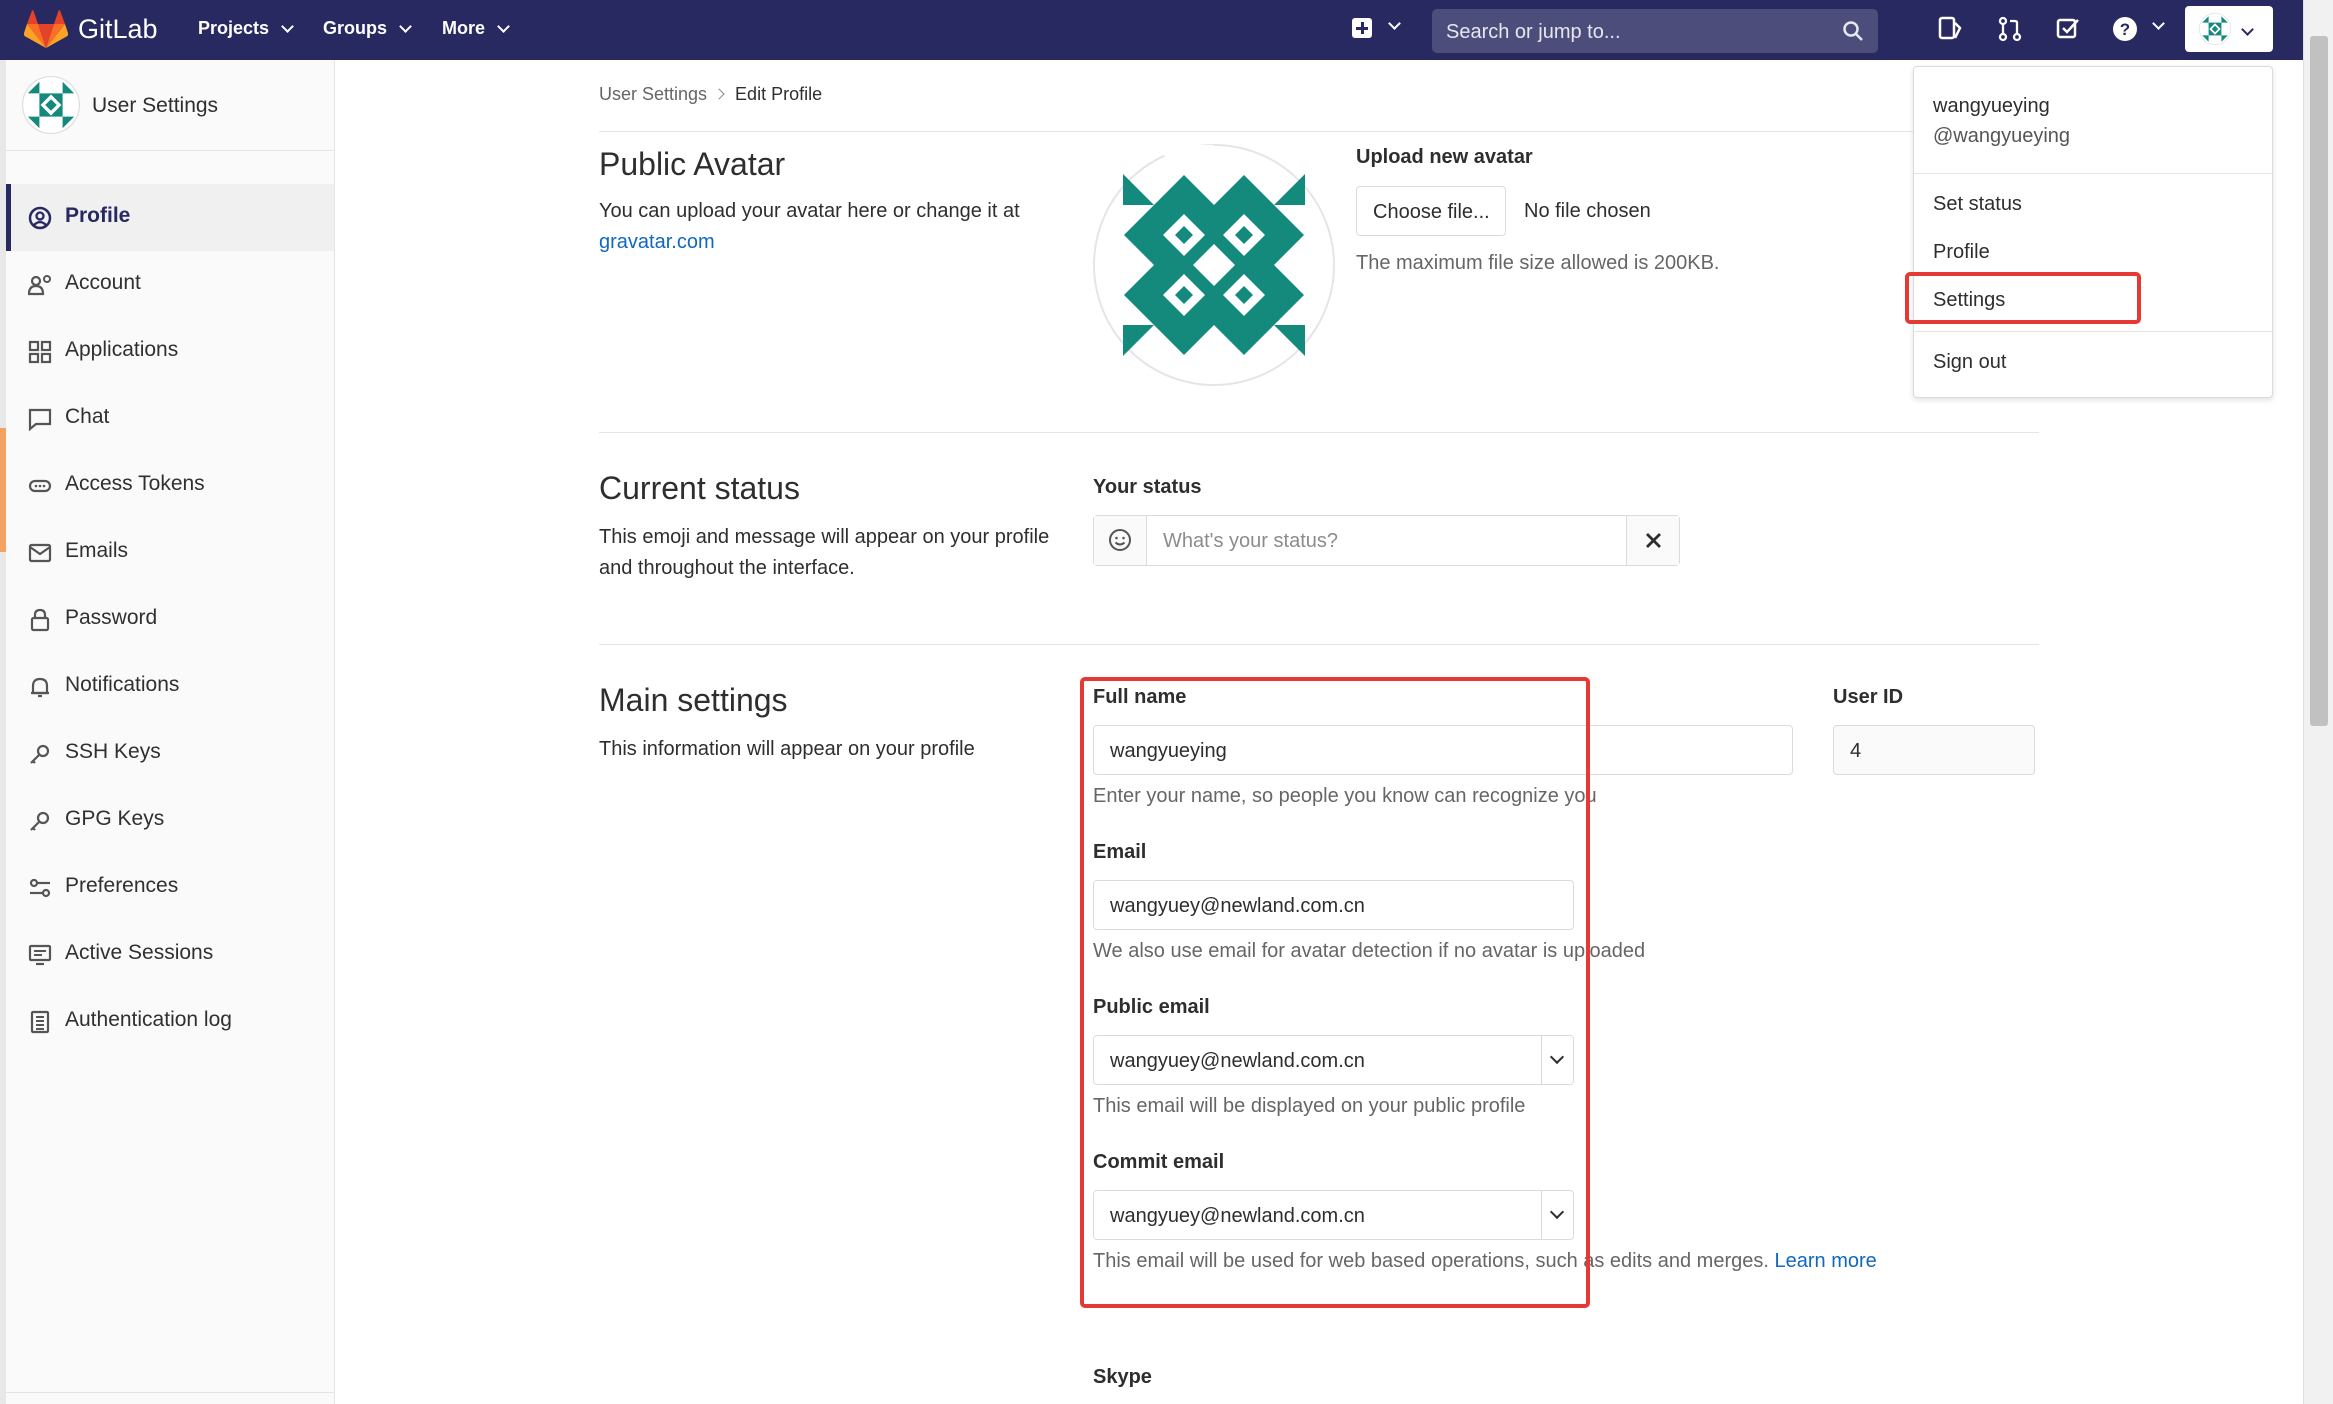 This screenshot has width=2333, height=1404. Describe the element at coordinates (122, 885) in the screenshot. I see `sidebar-item-label: Preferences` at that location.